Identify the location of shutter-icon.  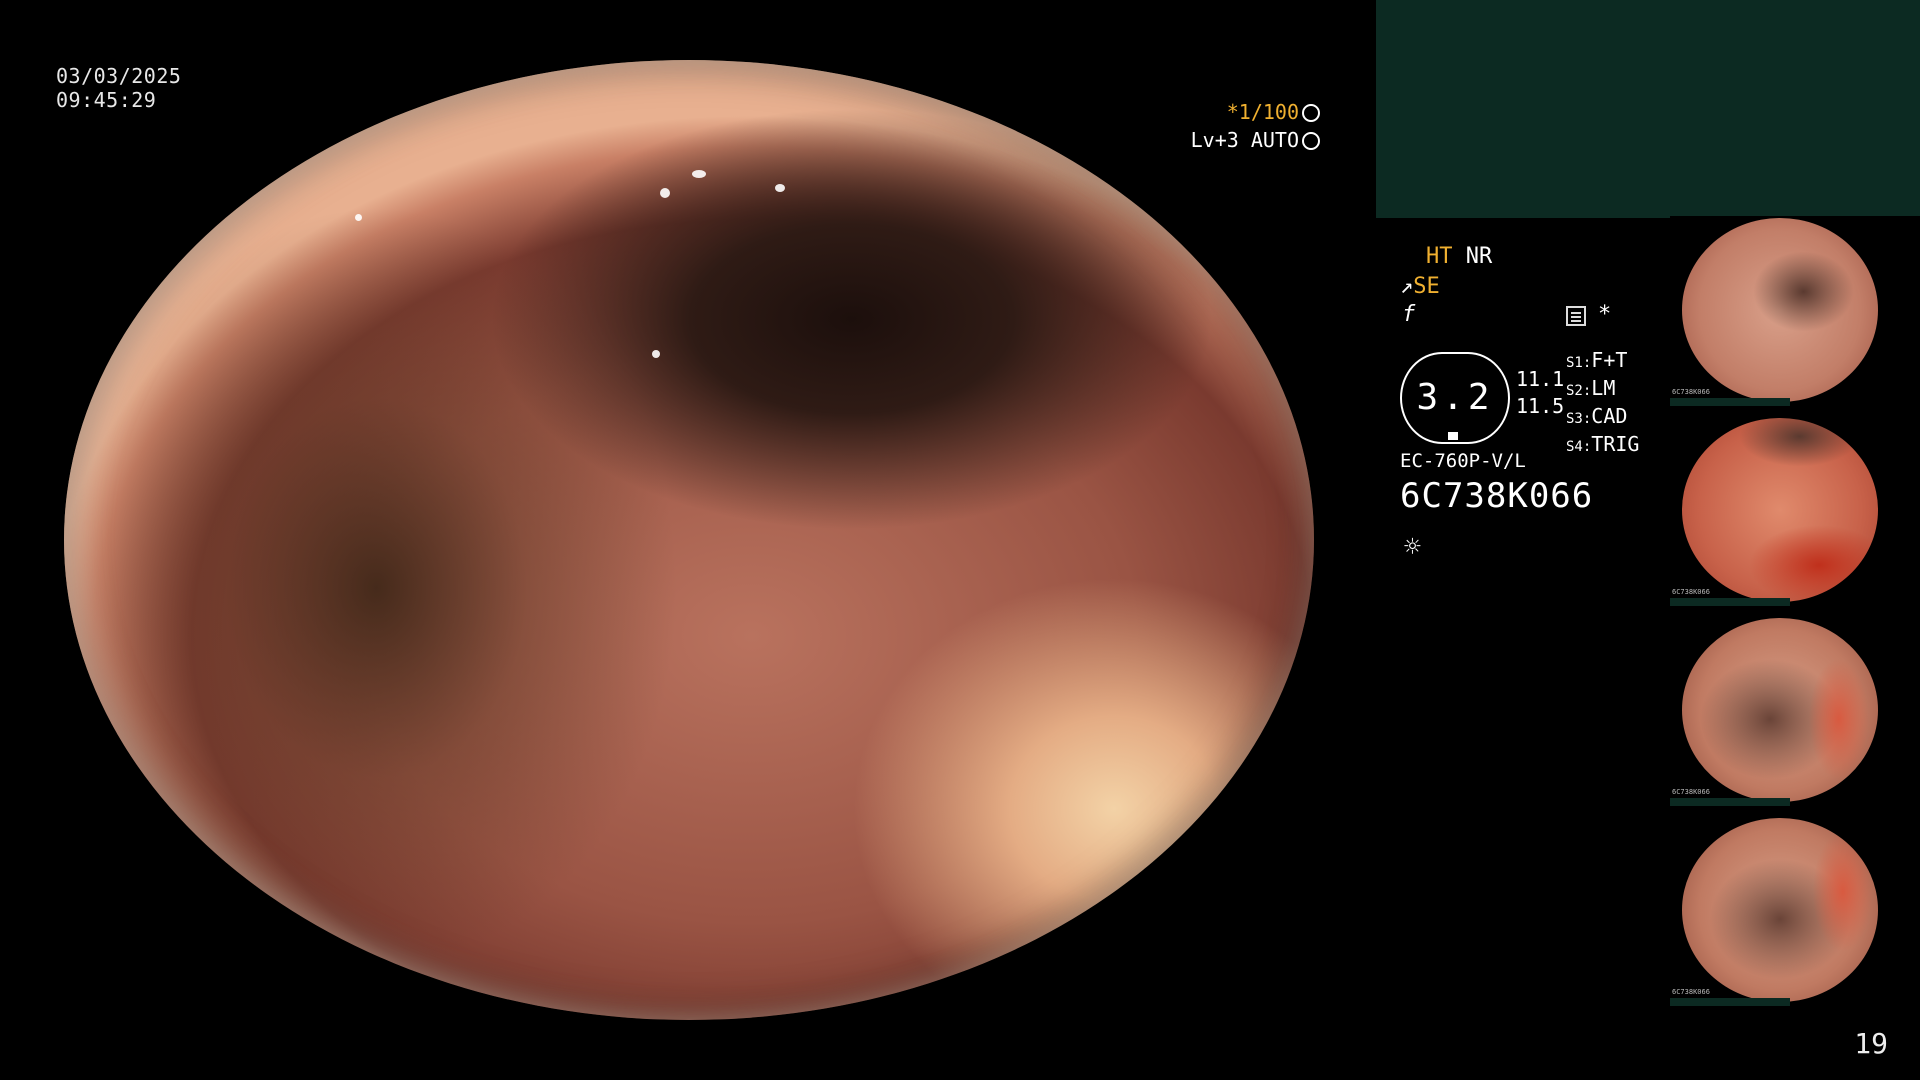
(1311, 113).